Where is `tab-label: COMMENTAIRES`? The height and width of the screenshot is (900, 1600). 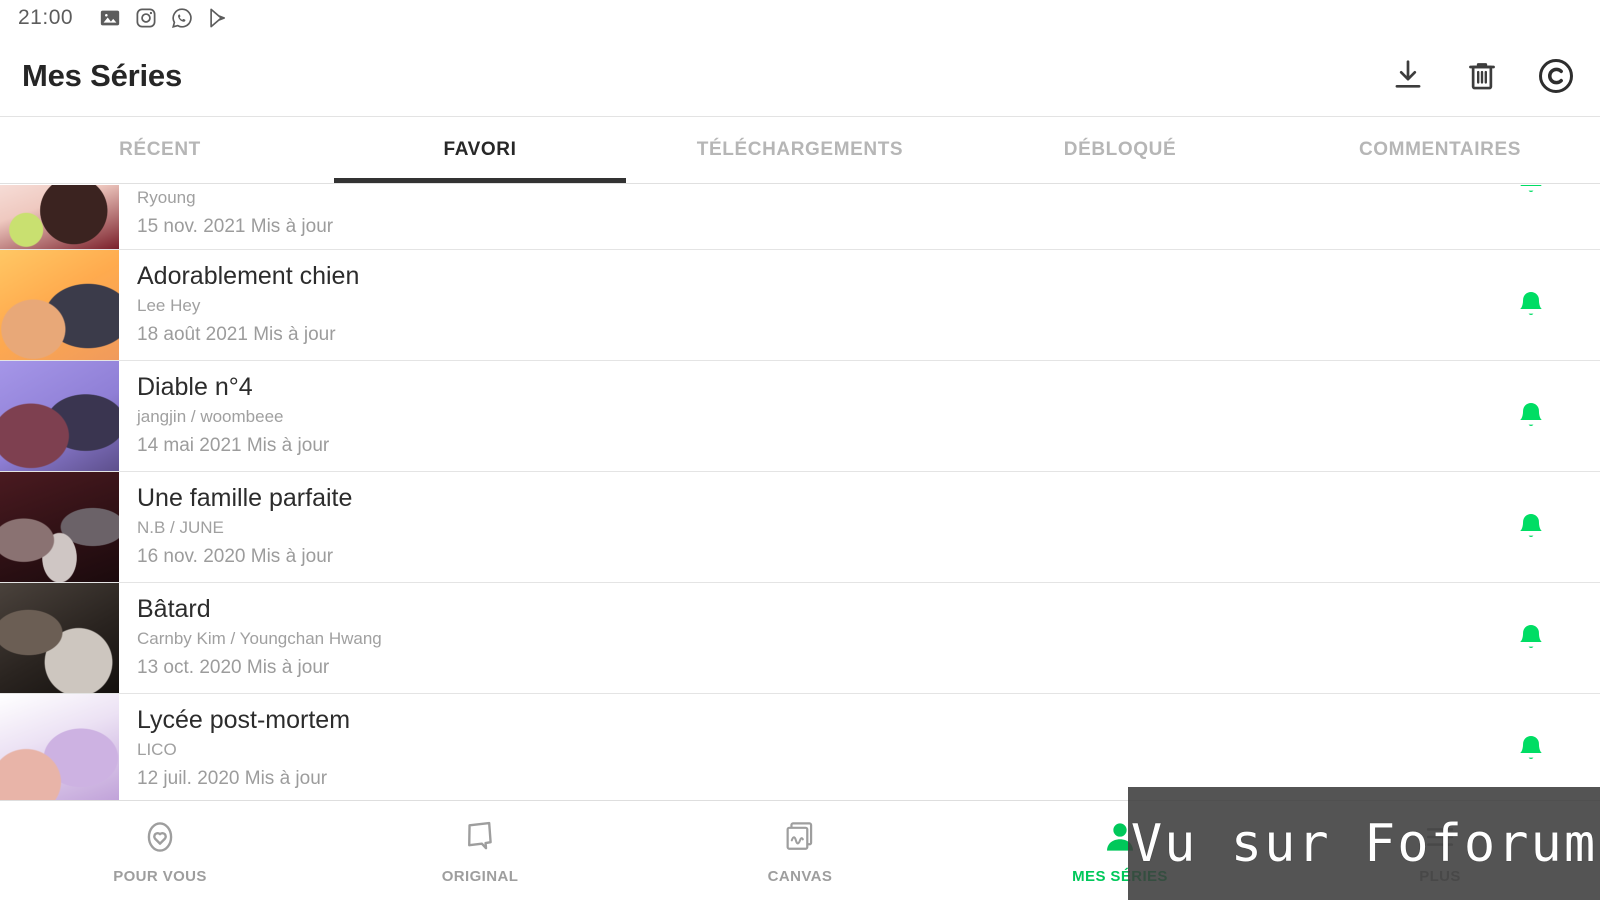
tab-label: COMMENTAIRES is located at coordinates (1439, 149).